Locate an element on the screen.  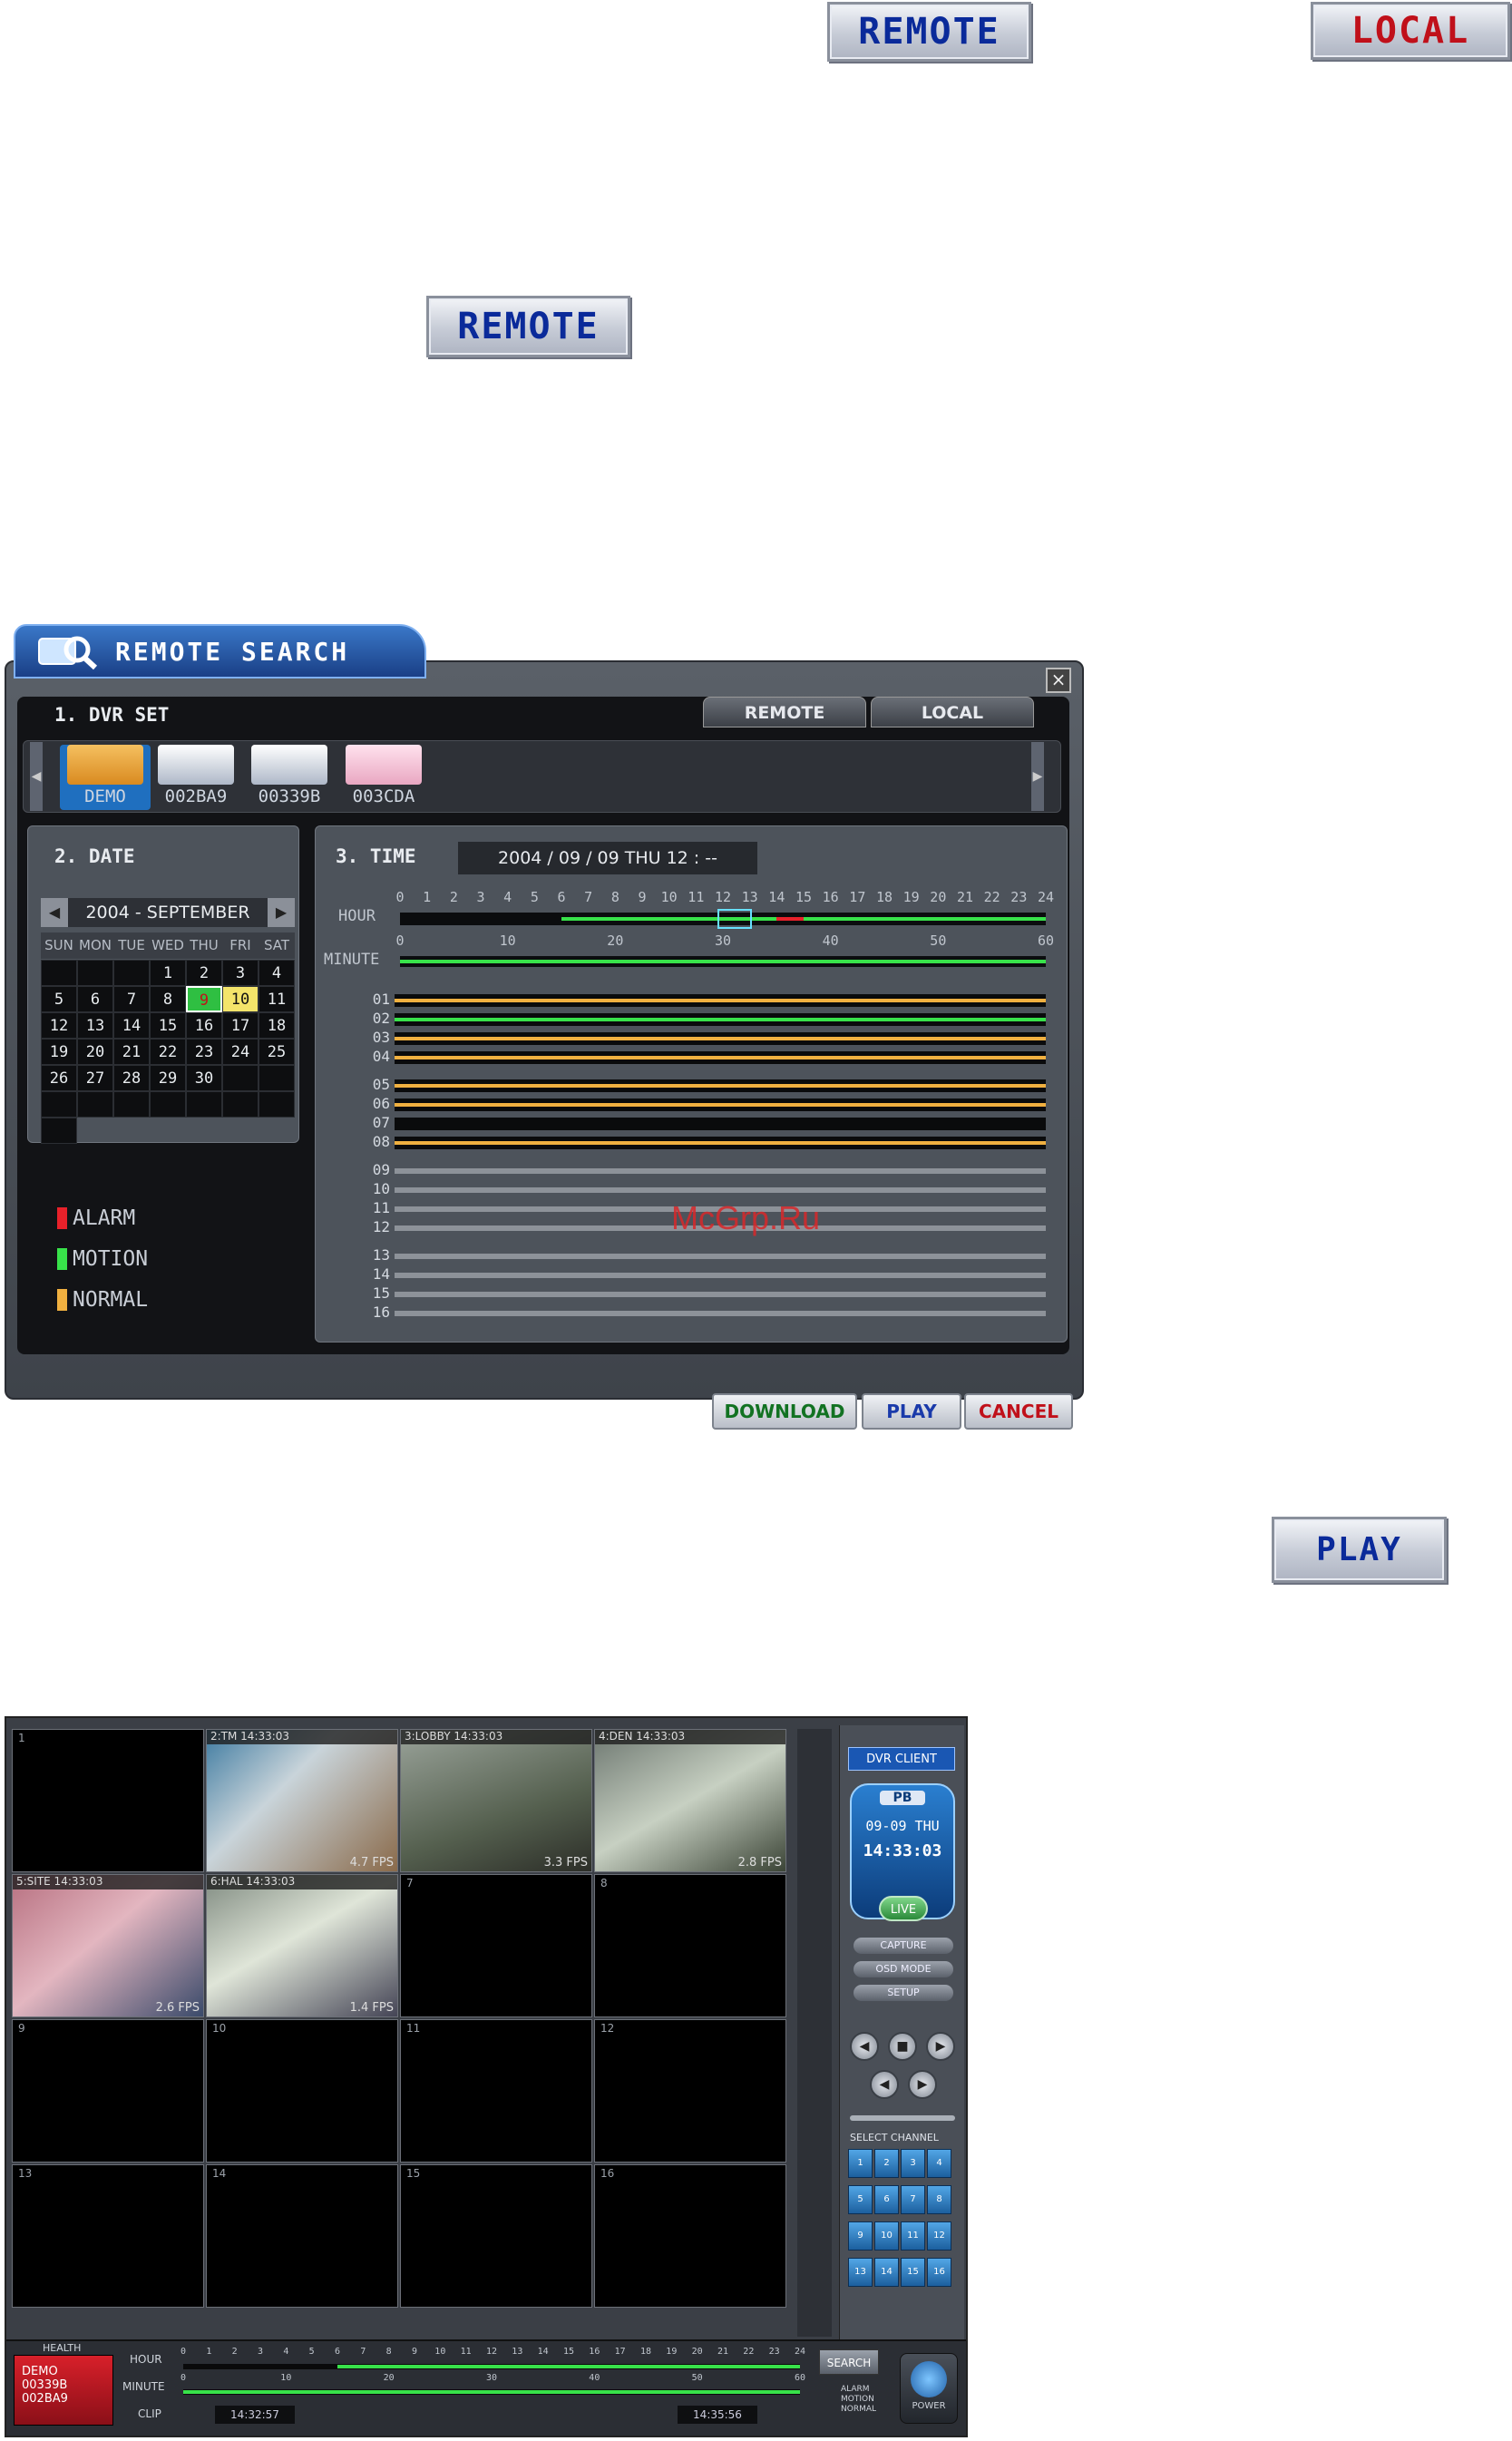
calendar-day: 28 is located at coordinates (131, 1078).